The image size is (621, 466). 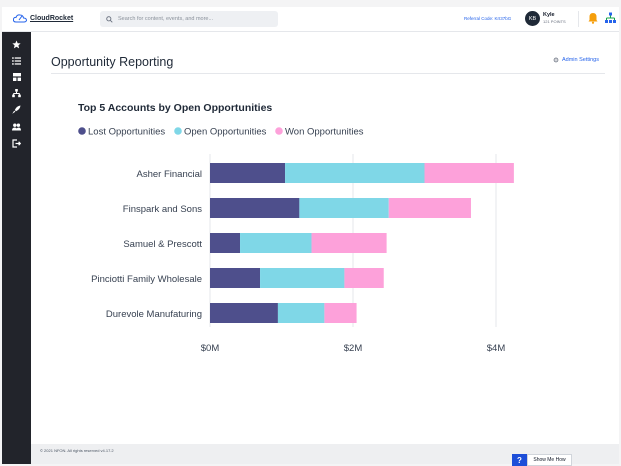 I want to click on user-points: 121 POINTS, so click(x=554, y=21).